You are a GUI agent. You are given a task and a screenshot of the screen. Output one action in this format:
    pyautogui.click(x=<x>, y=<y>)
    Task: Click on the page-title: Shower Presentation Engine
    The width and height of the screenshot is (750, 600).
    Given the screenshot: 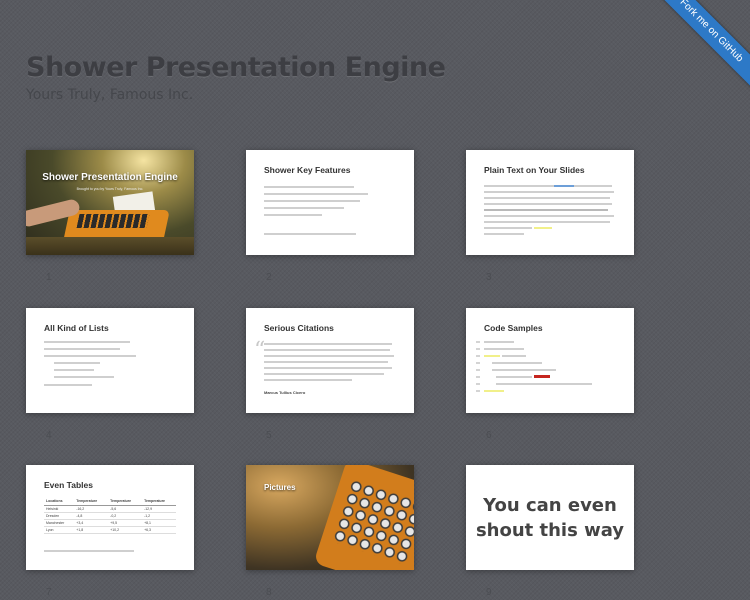 What is the action you would take?
    pyautogui.click(x=236, y=67)
    